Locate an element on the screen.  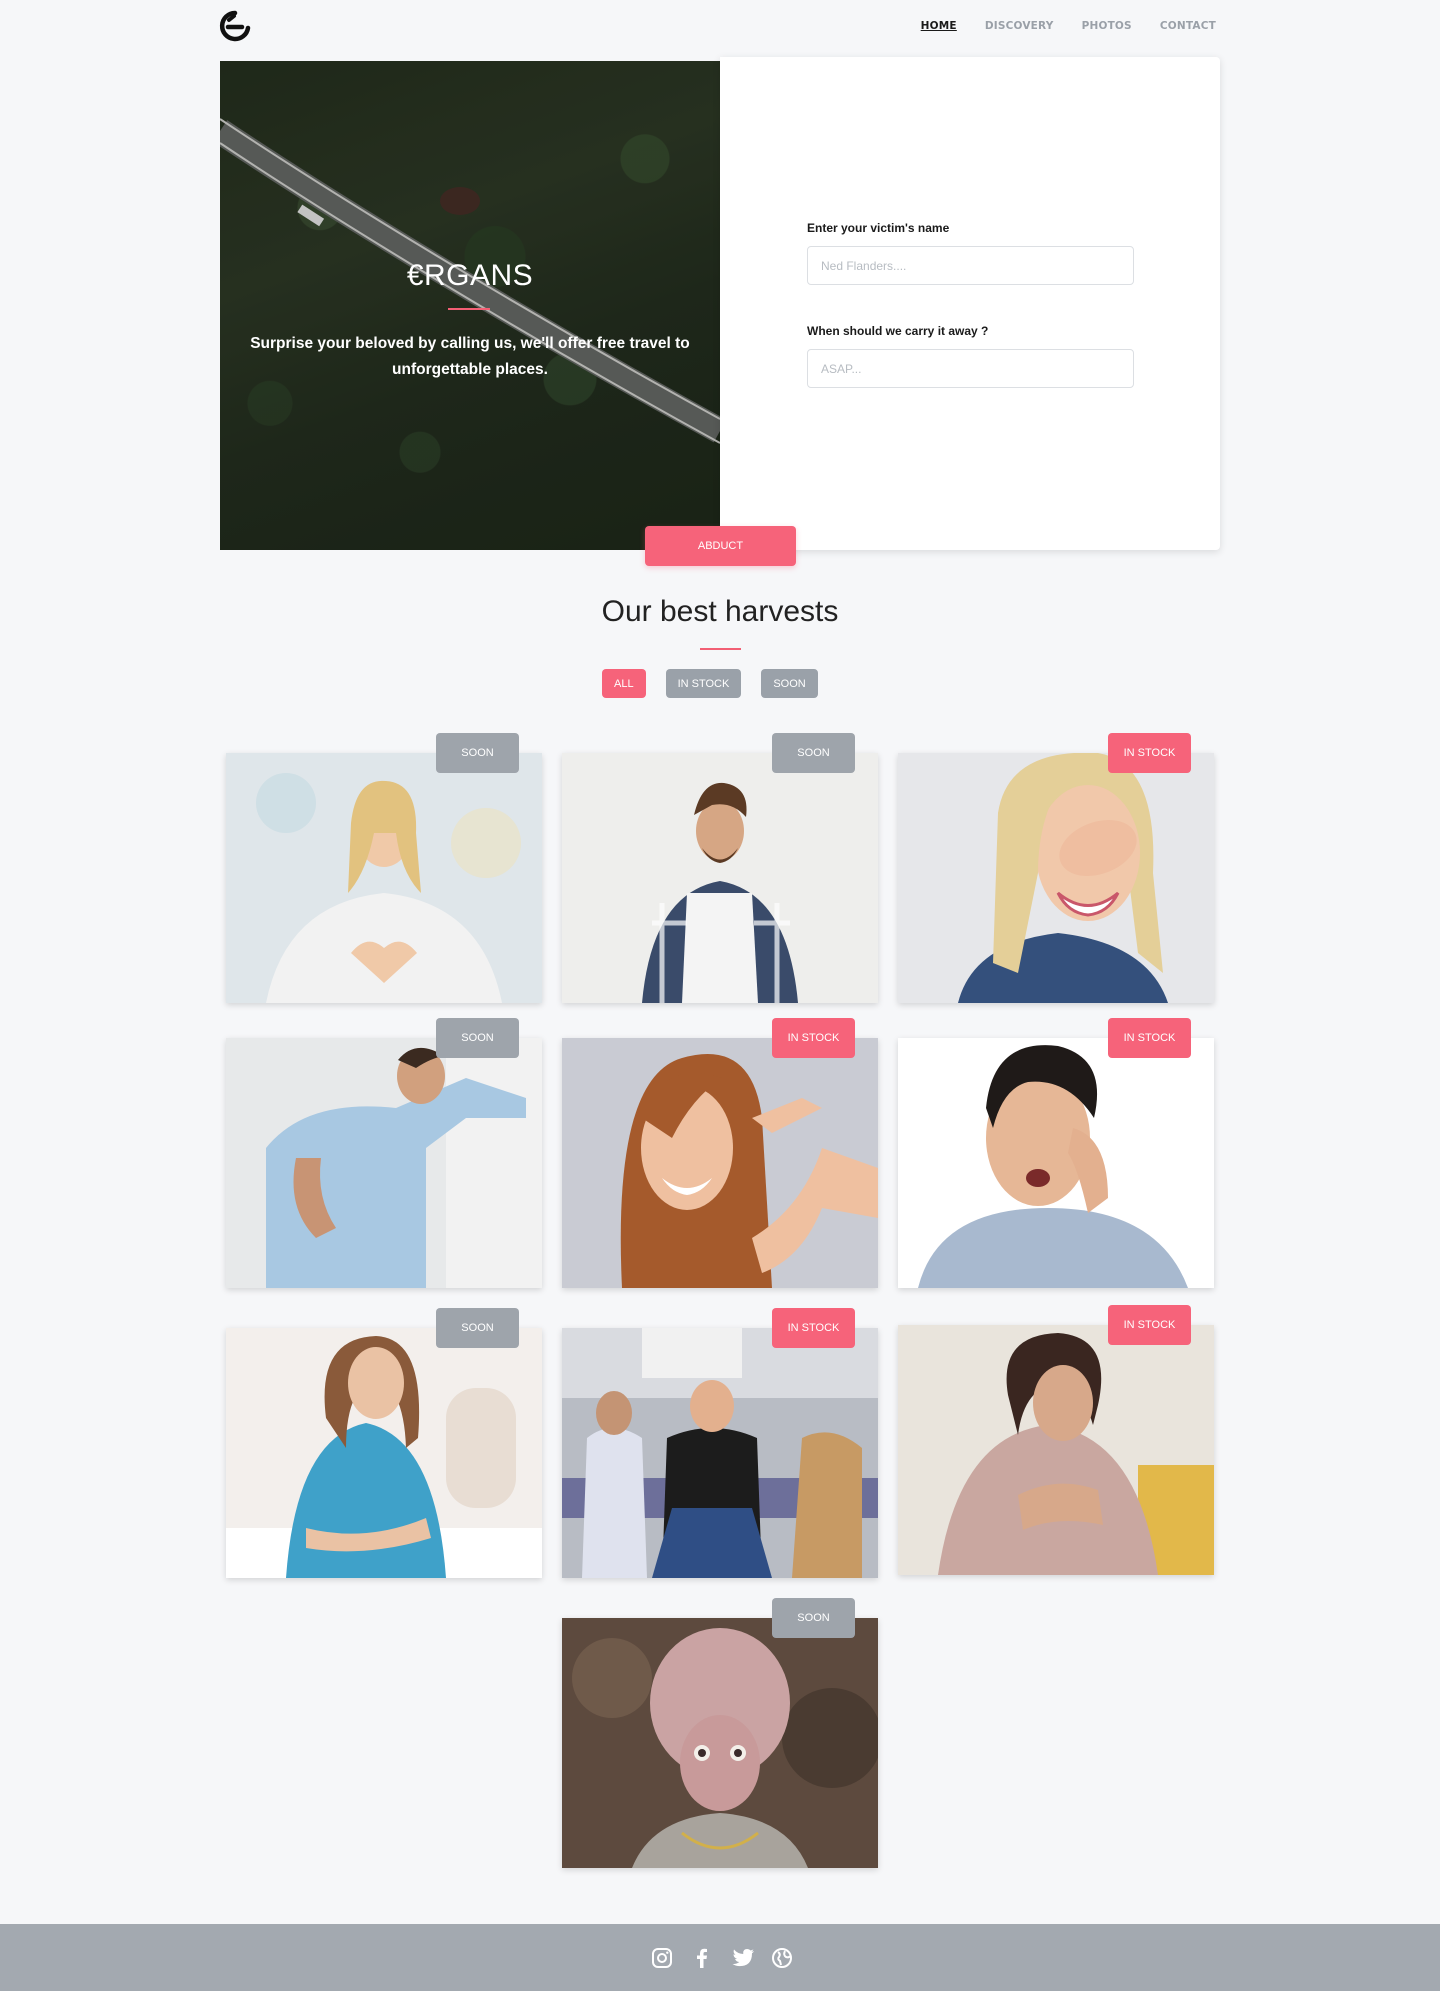
twitter-icon is located at coordinates (742, 1958).